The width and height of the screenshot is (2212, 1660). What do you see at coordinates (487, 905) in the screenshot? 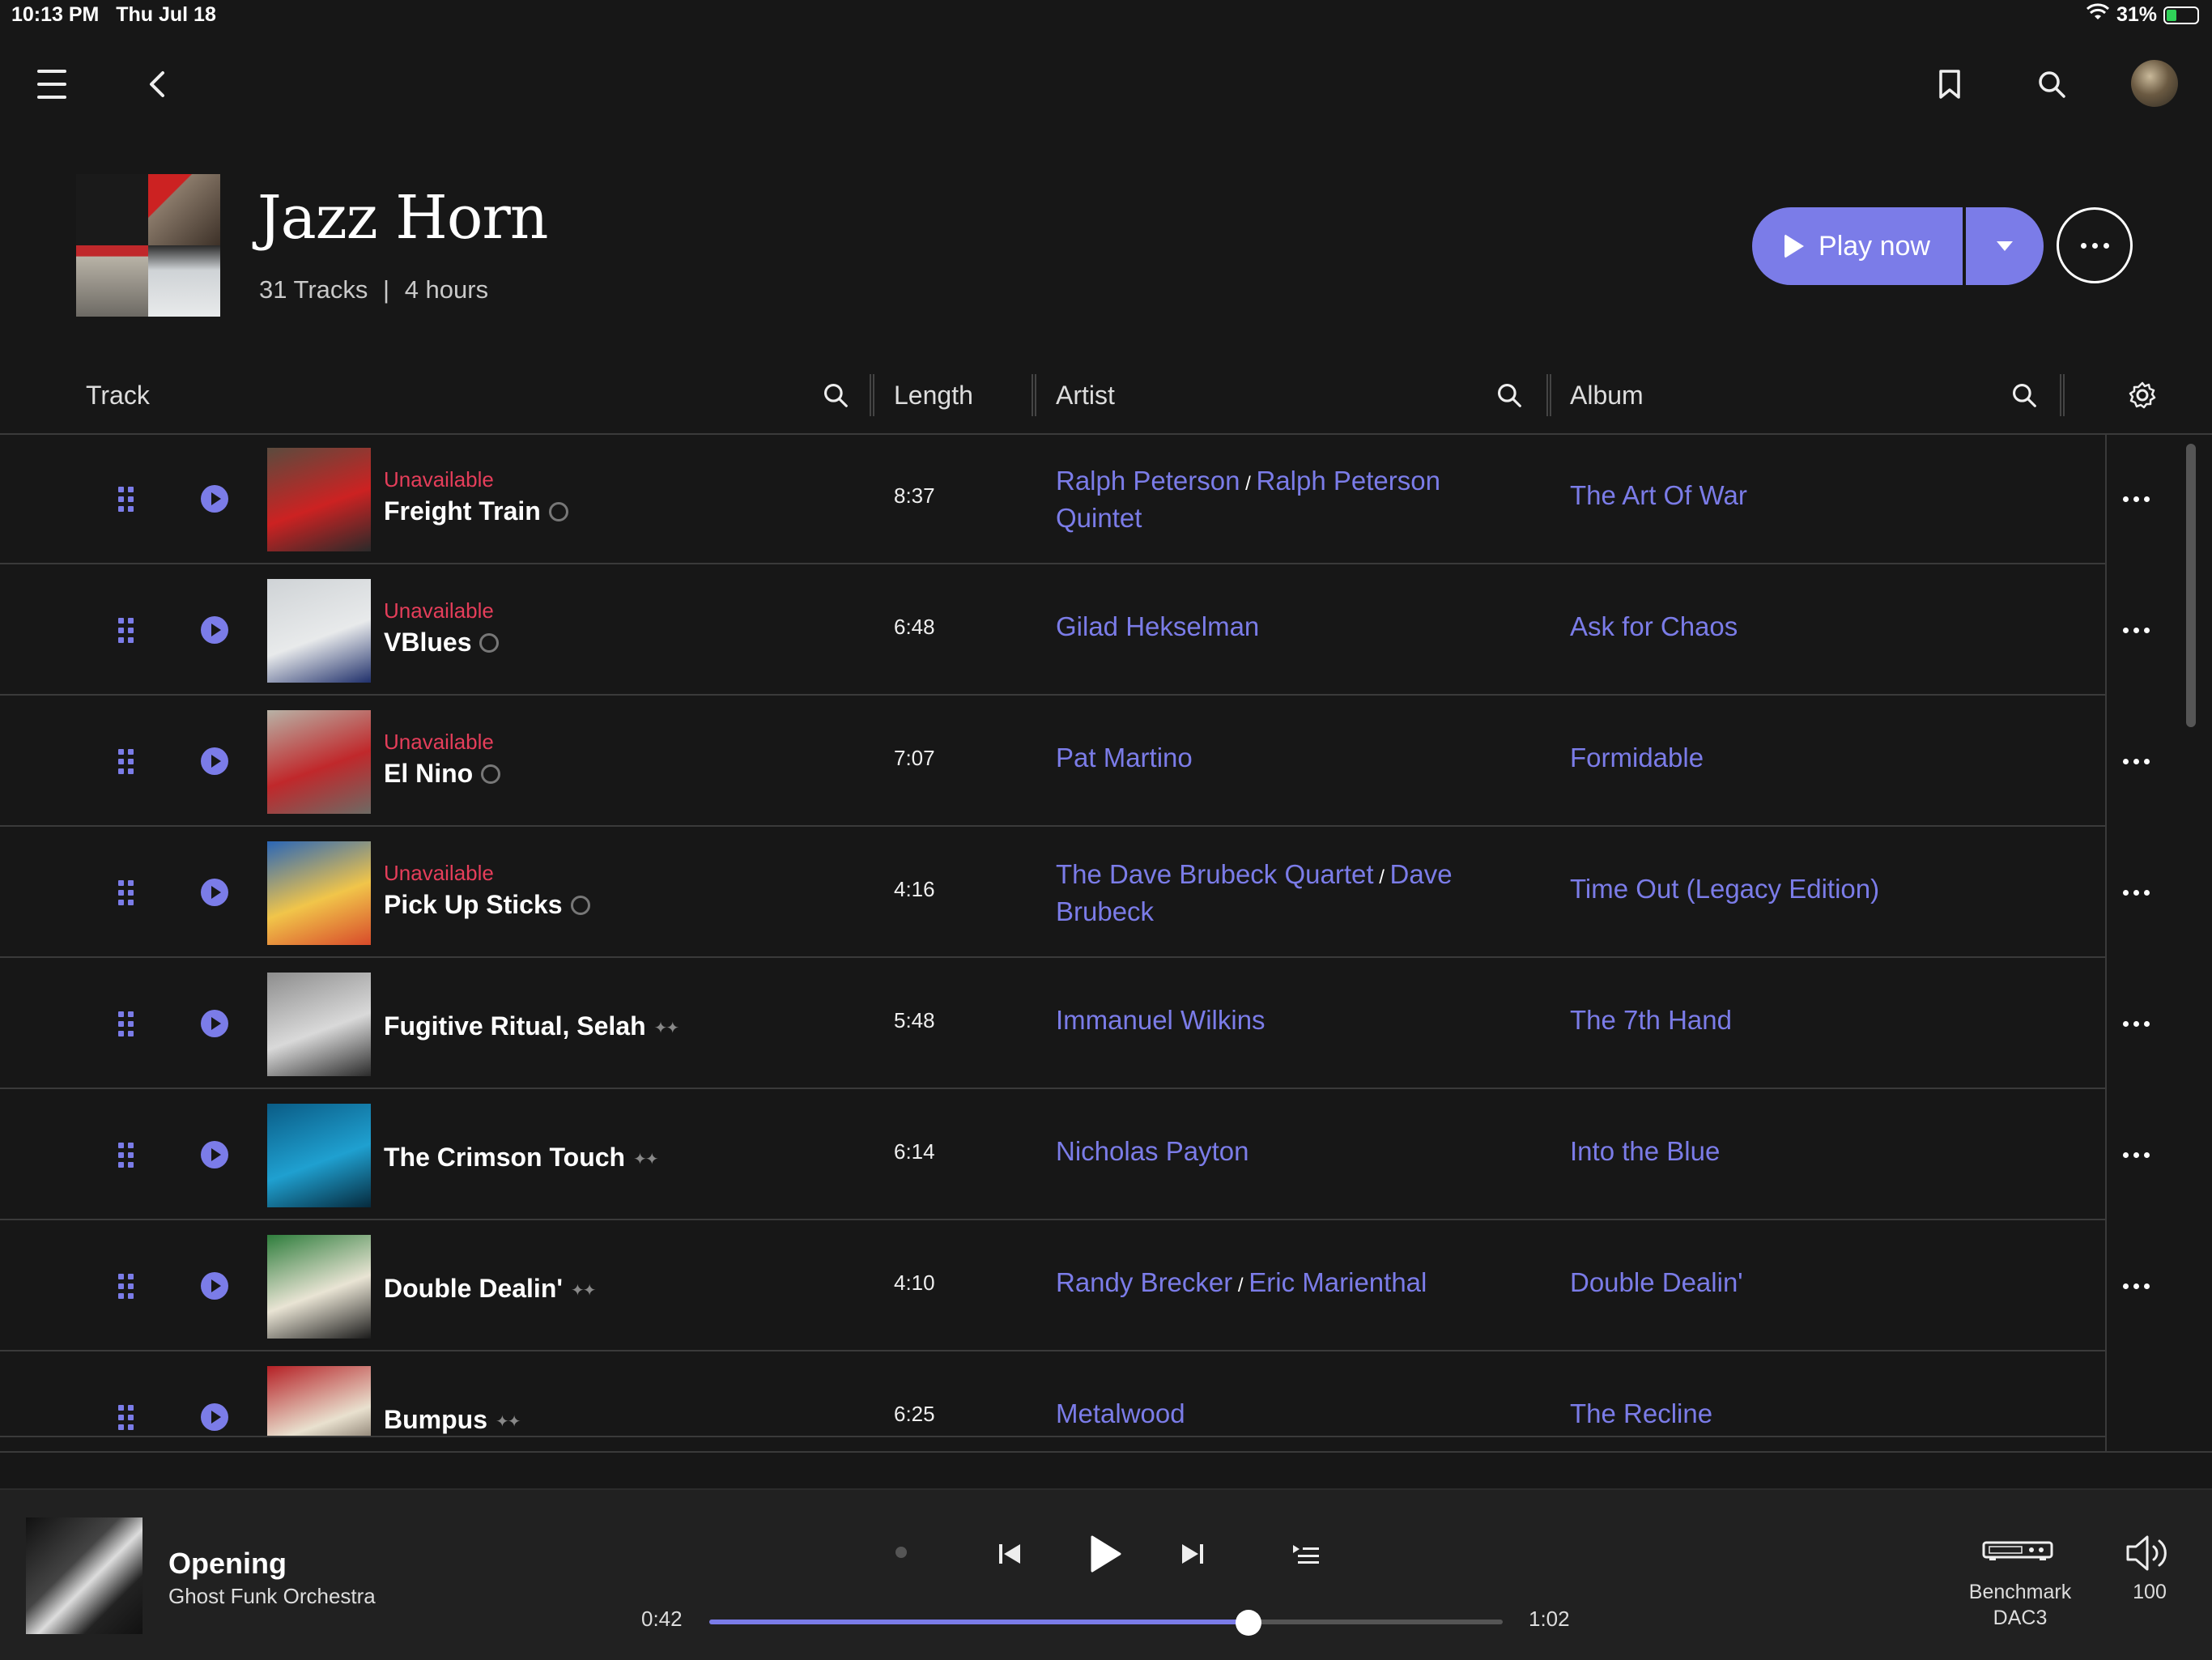
I see `track-title: Pick Up Sticks` at bounding box center [487, 905].